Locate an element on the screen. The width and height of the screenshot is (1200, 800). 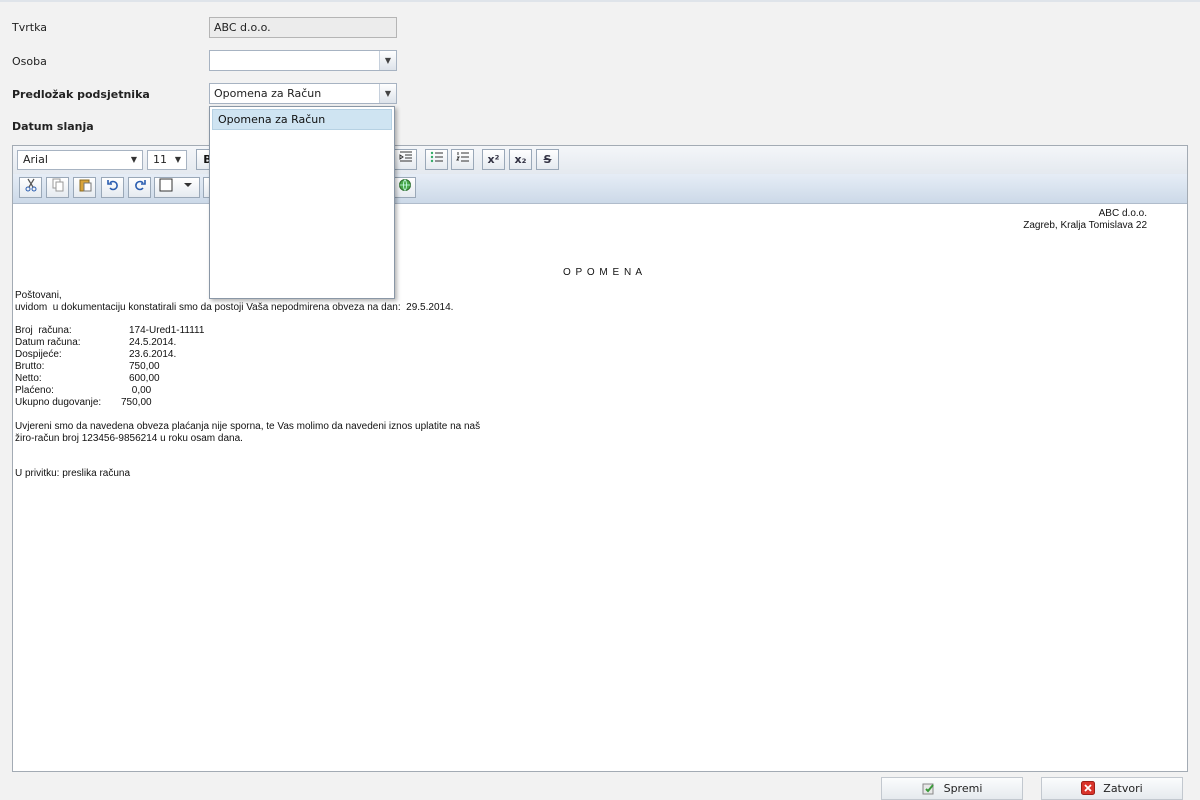
field-value: 0,00 is located at coordinates (140, 390).